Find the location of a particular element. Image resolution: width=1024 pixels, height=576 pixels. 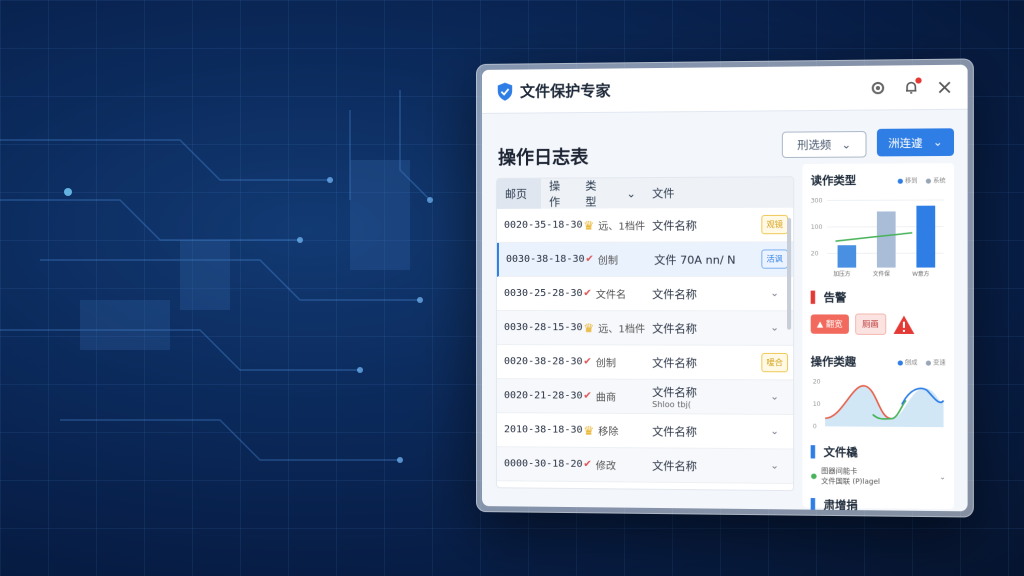

row-time: 0030-25-28-30 is located at coordinates (543, 294).